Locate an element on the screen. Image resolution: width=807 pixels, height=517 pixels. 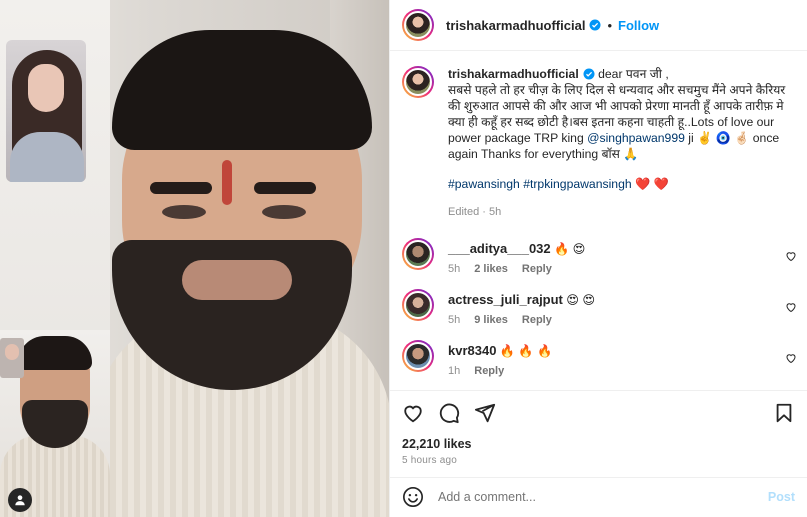
comment-item: kvr8340 🔥 🔥 🔥 1h Reply is located at coordinates (598, 358).